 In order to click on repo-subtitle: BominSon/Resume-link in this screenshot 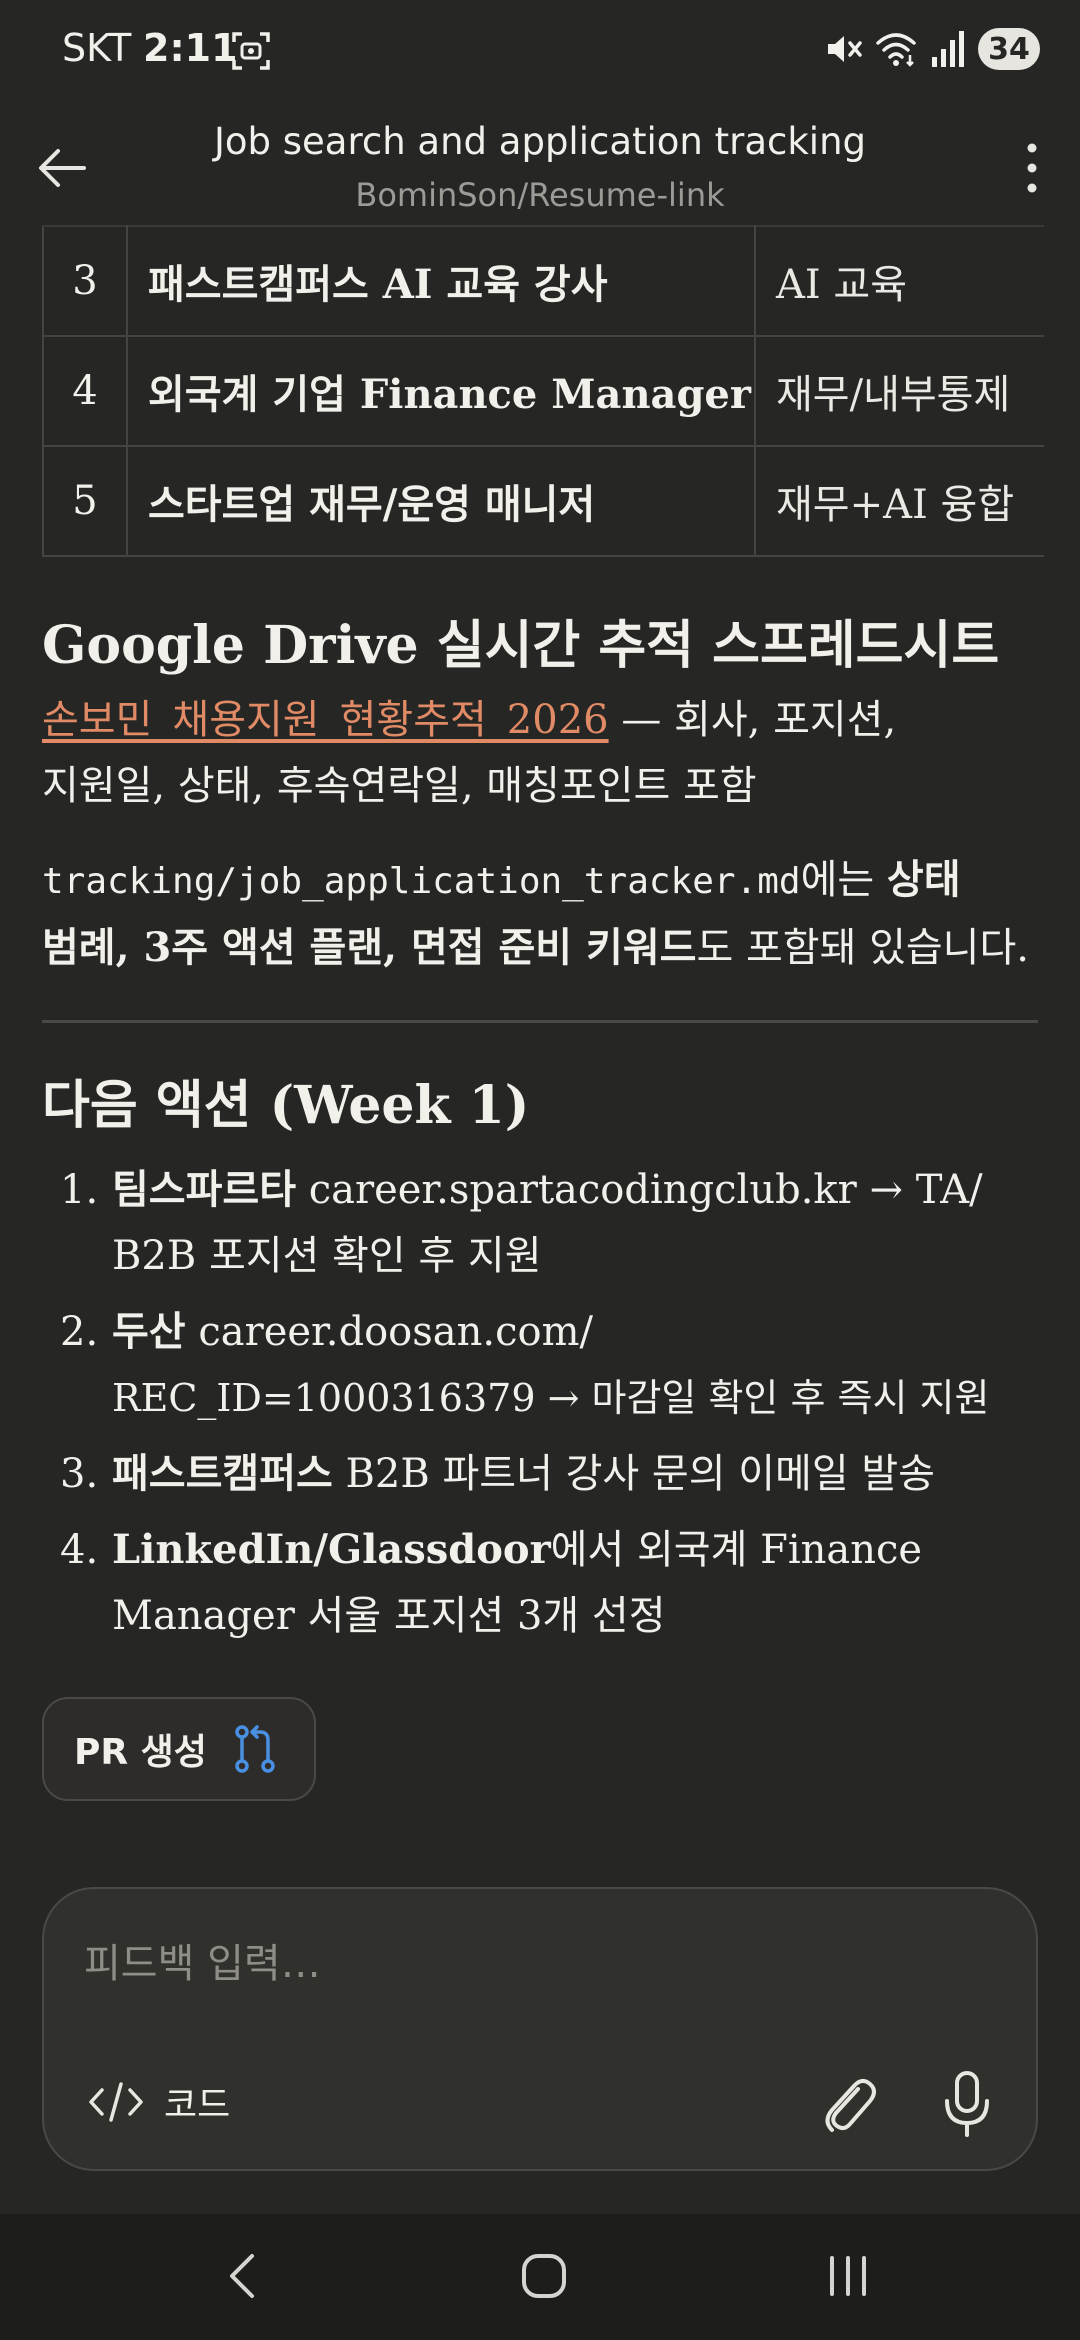, I will do `click(540, 195)`.